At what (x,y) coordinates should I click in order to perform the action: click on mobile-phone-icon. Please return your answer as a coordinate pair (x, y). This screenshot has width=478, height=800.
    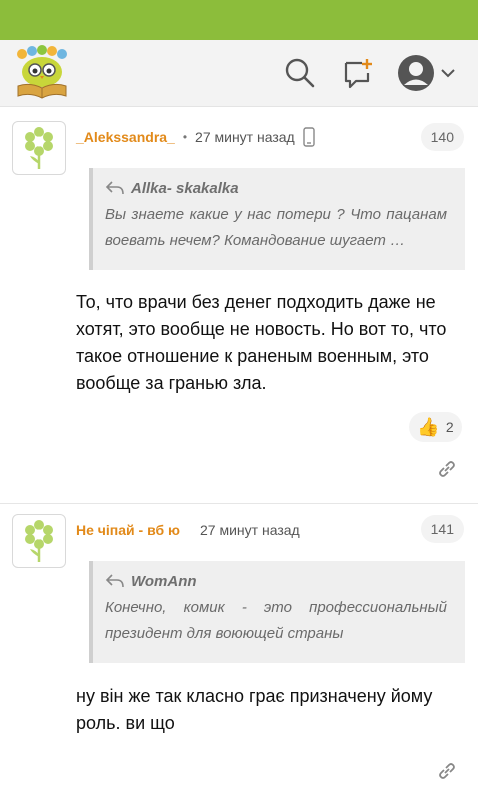
    Looking at the image, I should click on (309, 137).